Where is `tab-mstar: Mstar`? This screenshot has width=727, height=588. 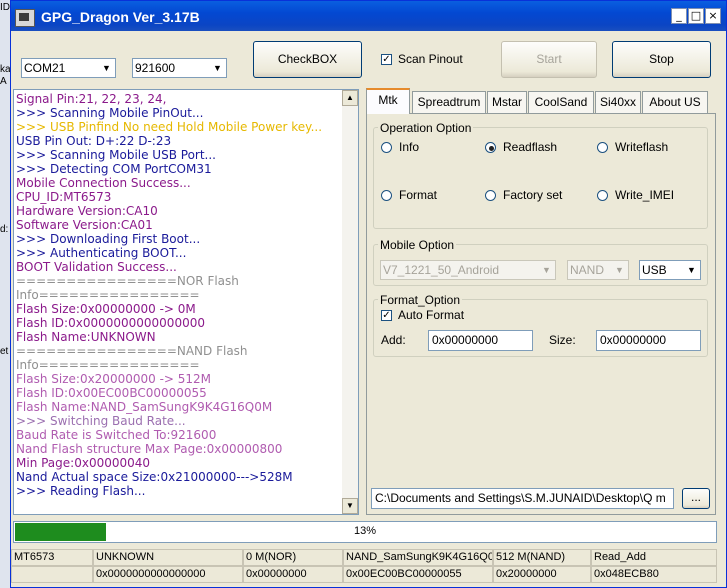 tab-mstar: Mstar is located at coordinates (507, 102).